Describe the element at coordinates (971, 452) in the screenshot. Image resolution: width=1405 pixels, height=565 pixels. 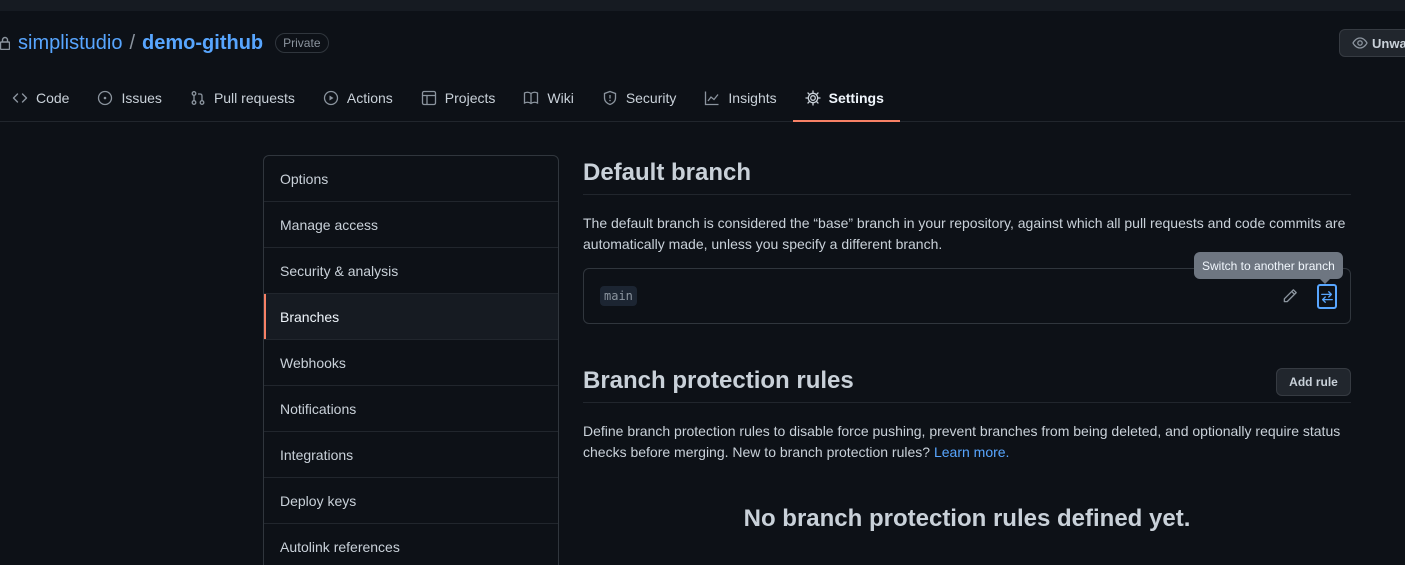
I see `learn-more-link: Learn more.` at that location.